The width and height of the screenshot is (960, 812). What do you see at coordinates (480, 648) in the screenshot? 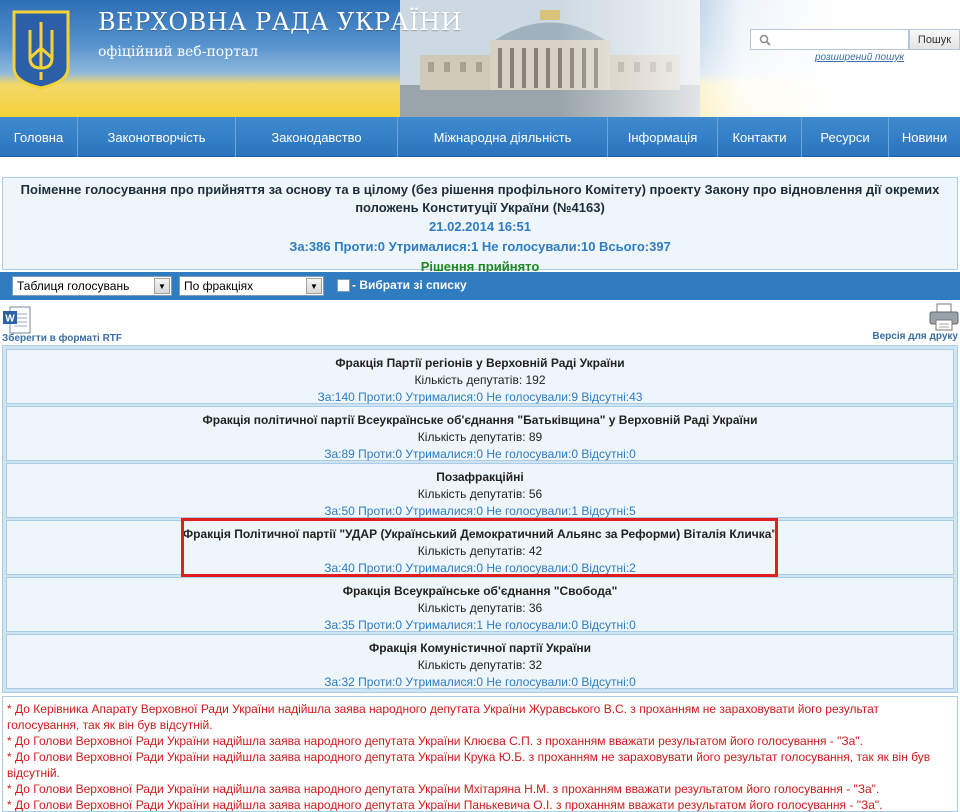
I see `faction-name: Фракція Комуністичної партії України` at bounding box center [480, 648].